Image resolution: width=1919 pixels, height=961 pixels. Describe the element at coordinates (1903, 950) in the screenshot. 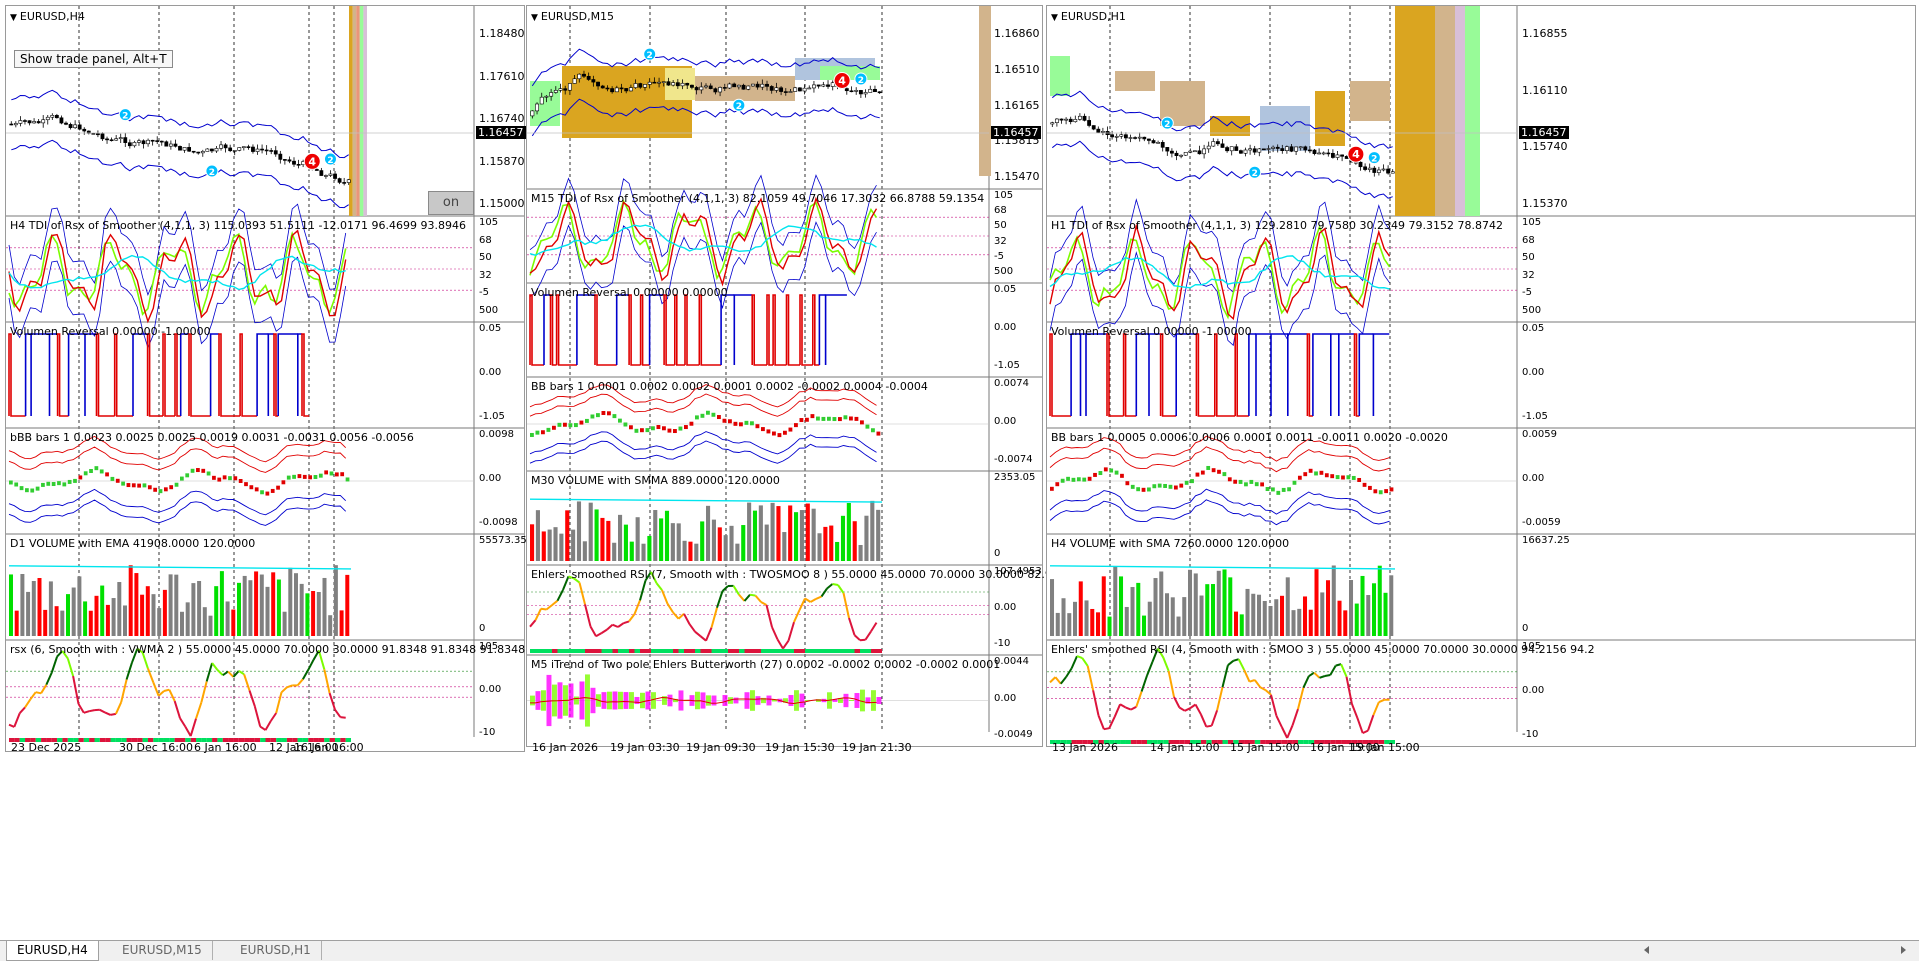

I see `scroll-right-icon` at that location.